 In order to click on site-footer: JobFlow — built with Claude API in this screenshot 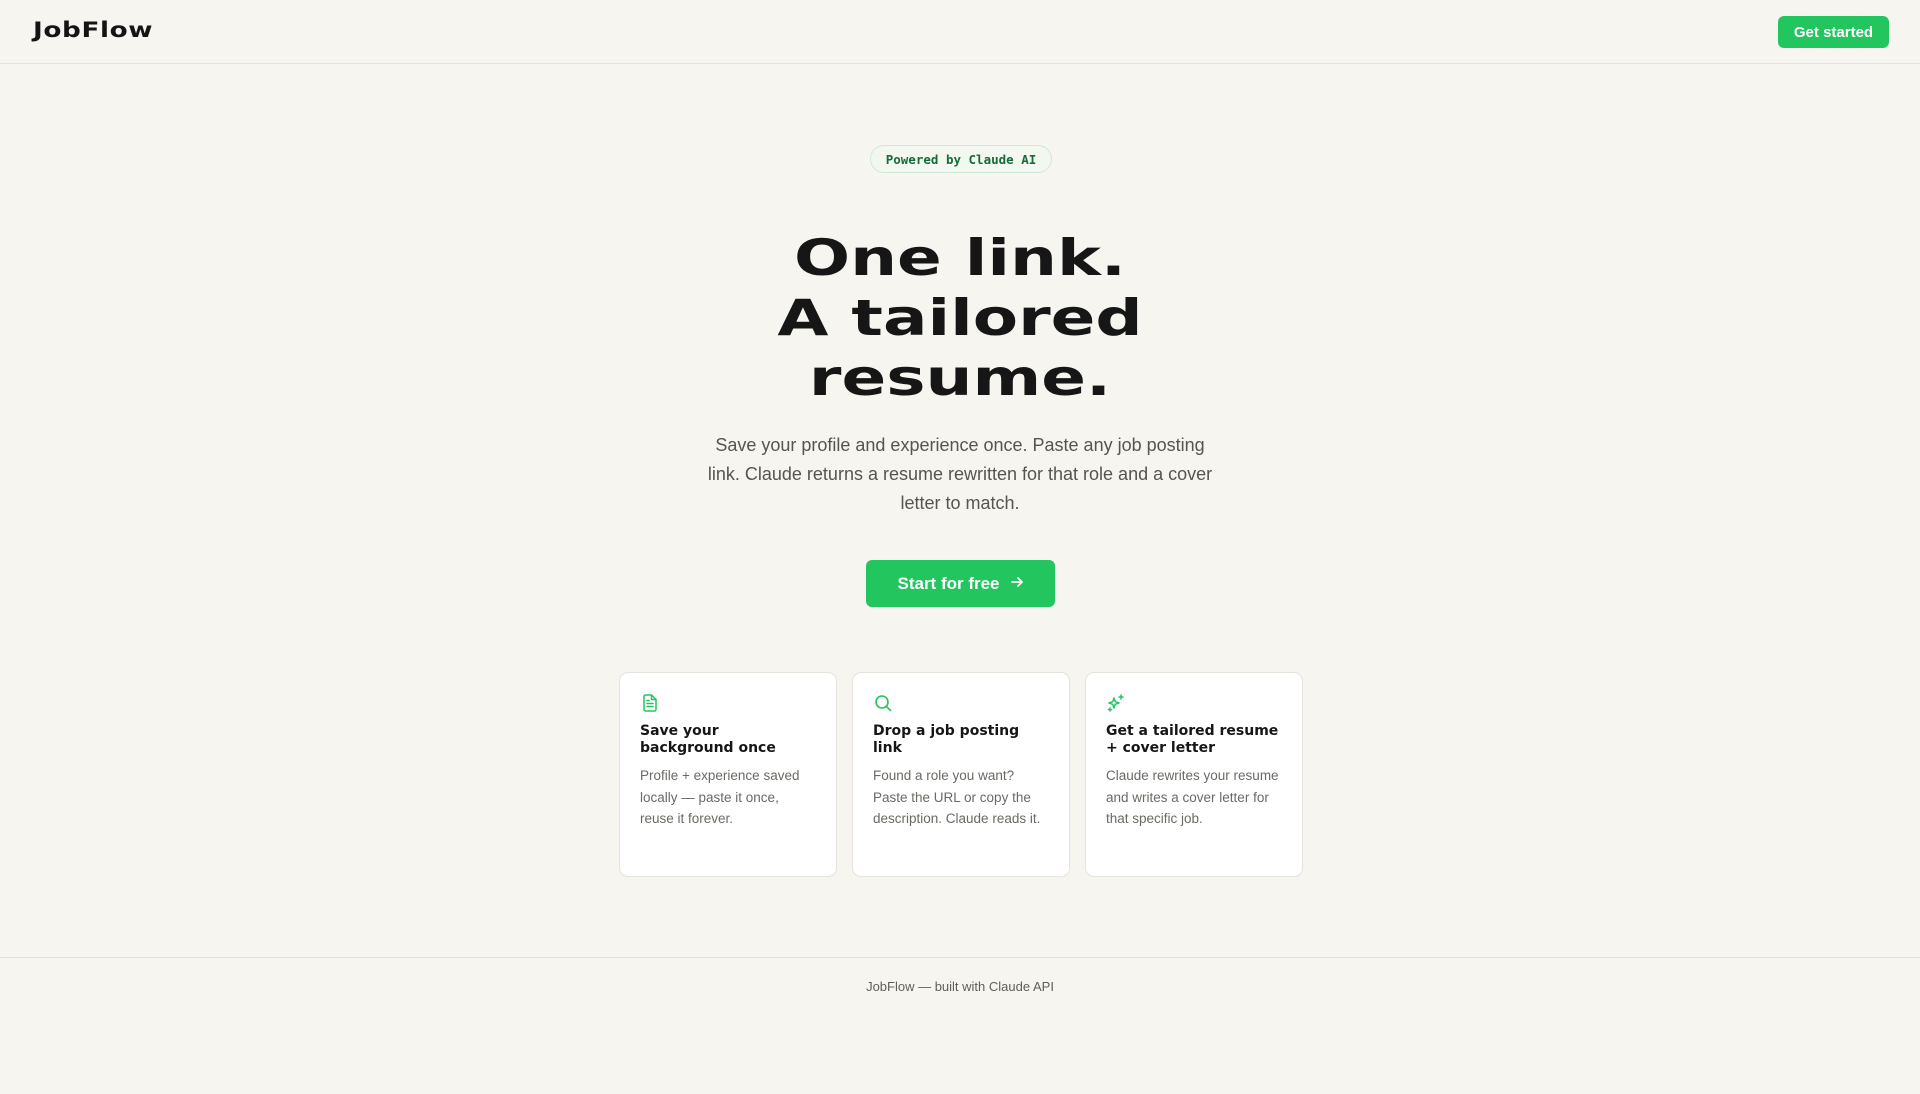, I will do `click(960, 1025)`.